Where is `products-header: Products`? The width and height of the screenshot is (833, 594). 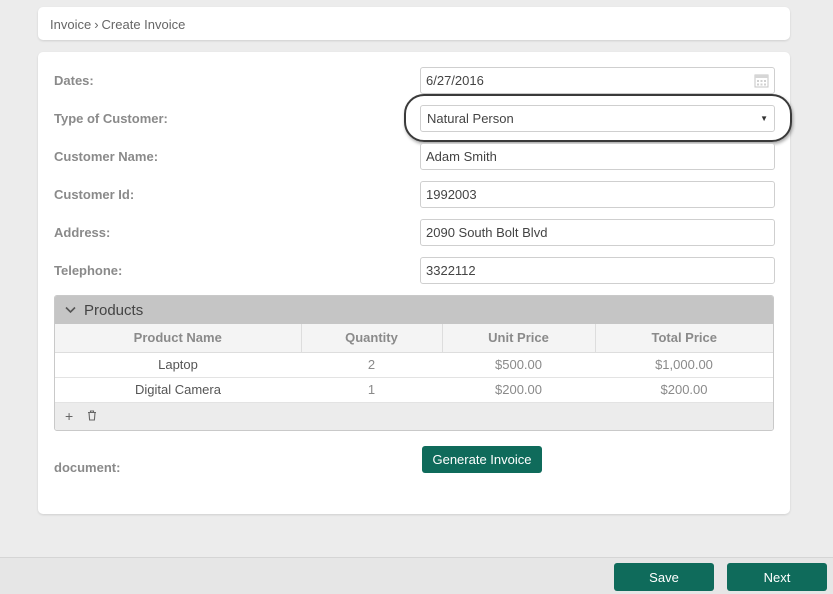 products-header: Products is located at coordinates (414, 310).